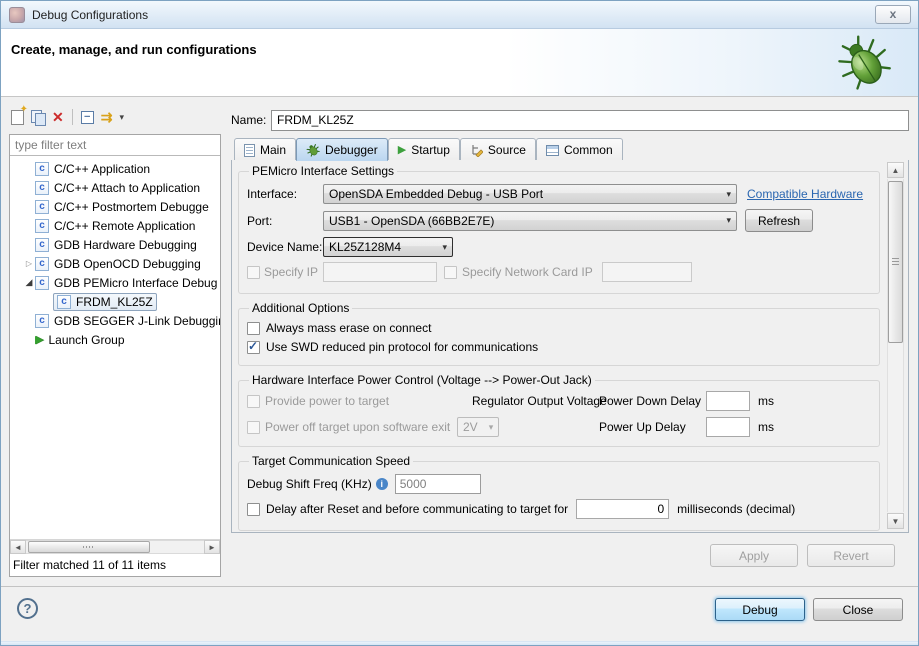 The image size is (919, 646). I want to click on voltage-combo: 2V ▾, so click(478, 427).